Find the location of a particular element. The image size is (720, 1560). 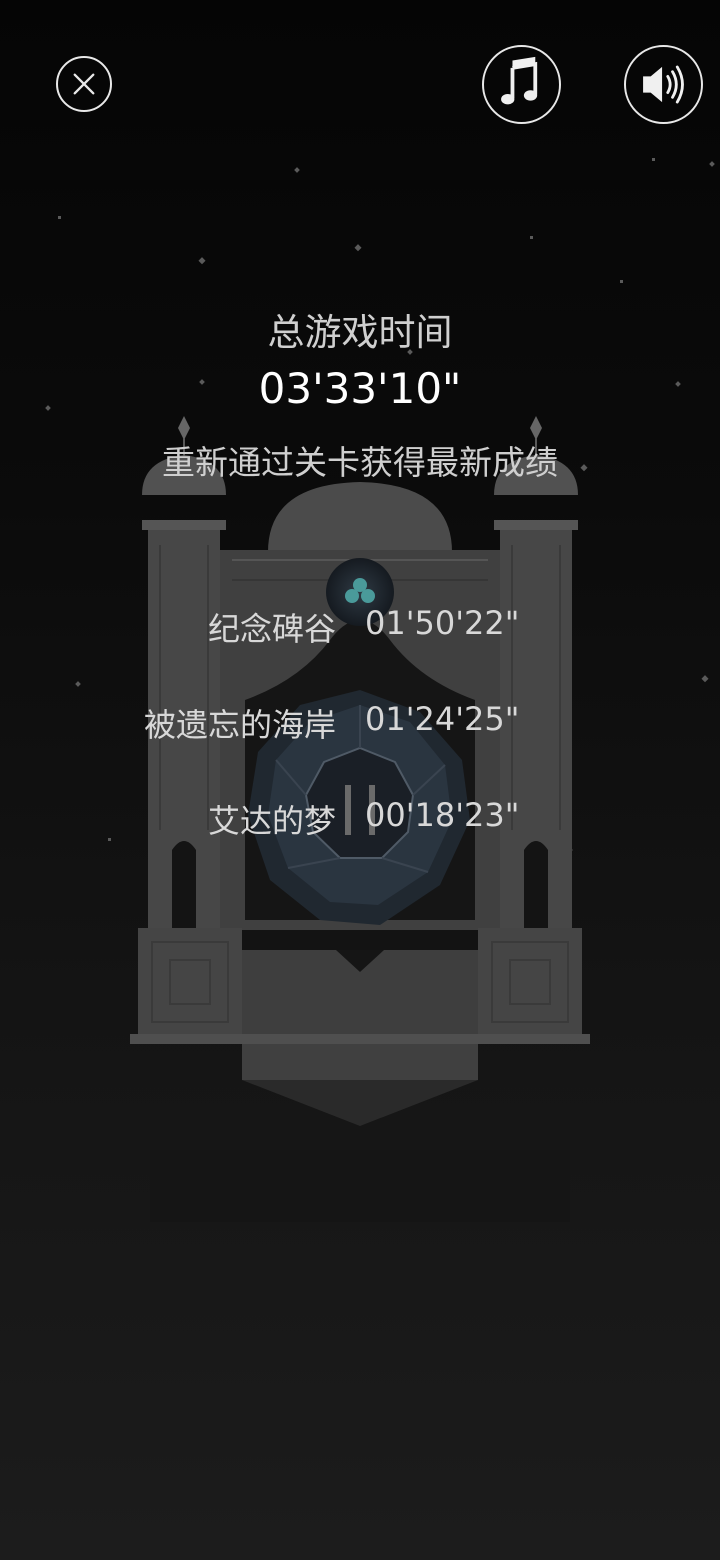

music-toggle-button is located at coordinates (521, 84).